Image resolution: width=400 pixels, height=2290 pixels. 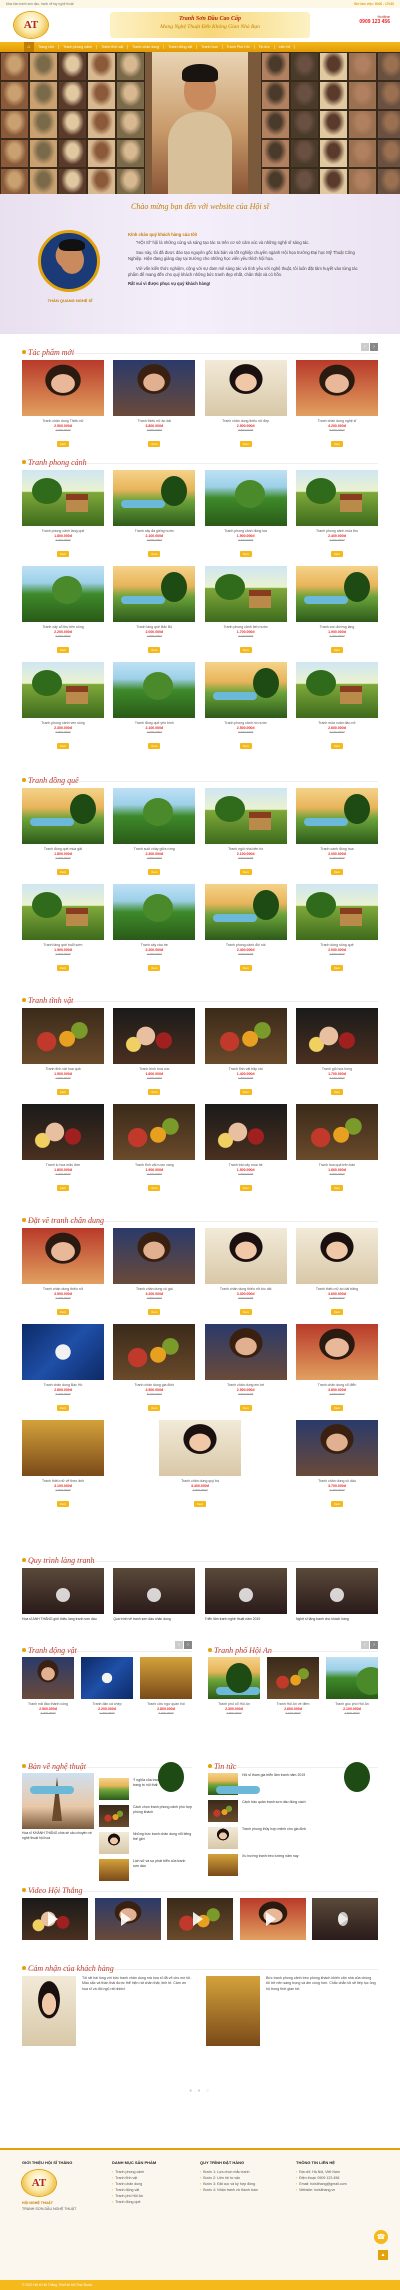 I want to click on nav-item: Tin tức, so click(x=265, y=47).